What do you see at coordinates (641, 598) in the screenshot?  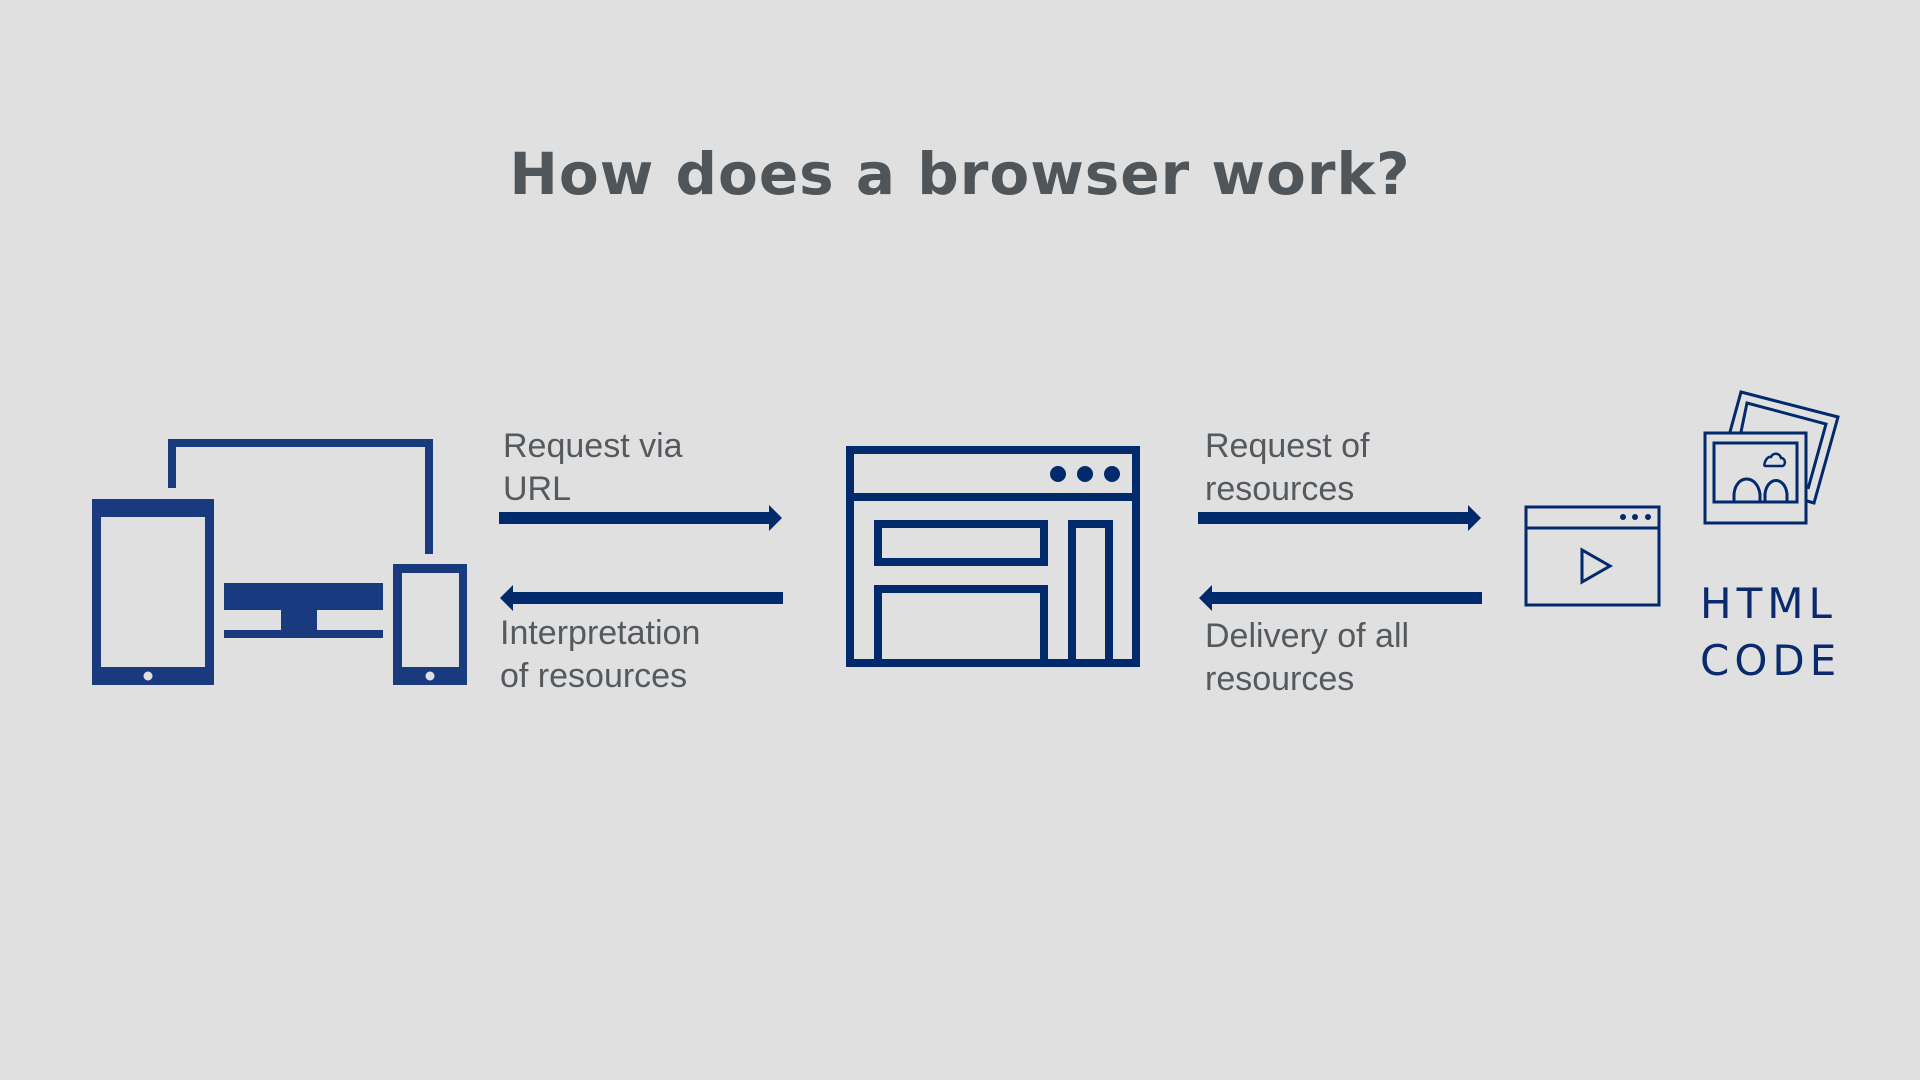 I see `arrow-interpretation` at bounding box center [641, 598].